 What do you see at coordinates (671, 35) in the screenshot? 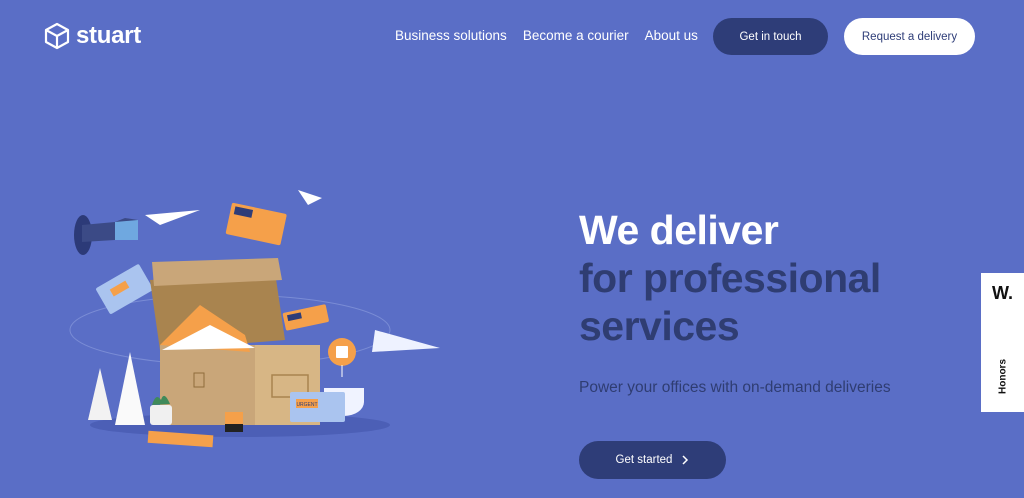
I see `nav-about-us: About us` at bounding box center [671, 35].